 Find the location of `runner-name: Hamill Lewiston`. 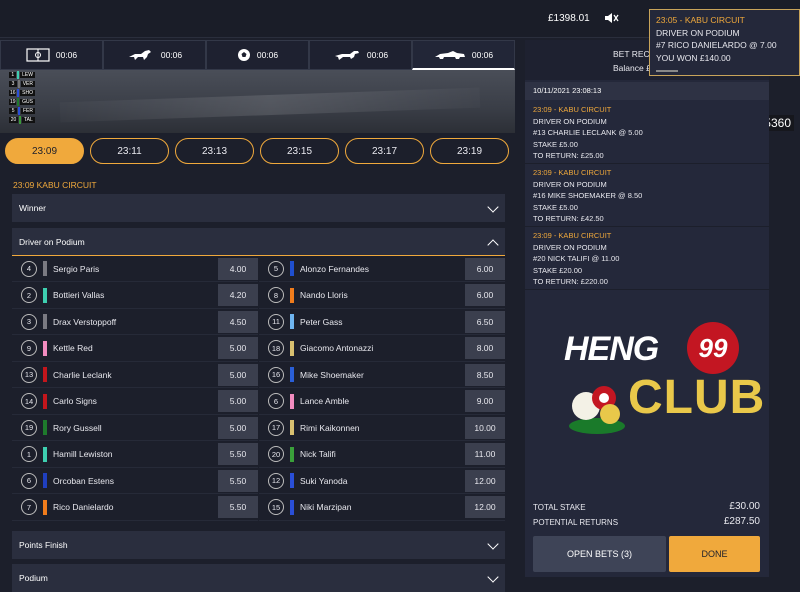

runner-name: Hamill Lewiston is located at coordinates (83, 454).